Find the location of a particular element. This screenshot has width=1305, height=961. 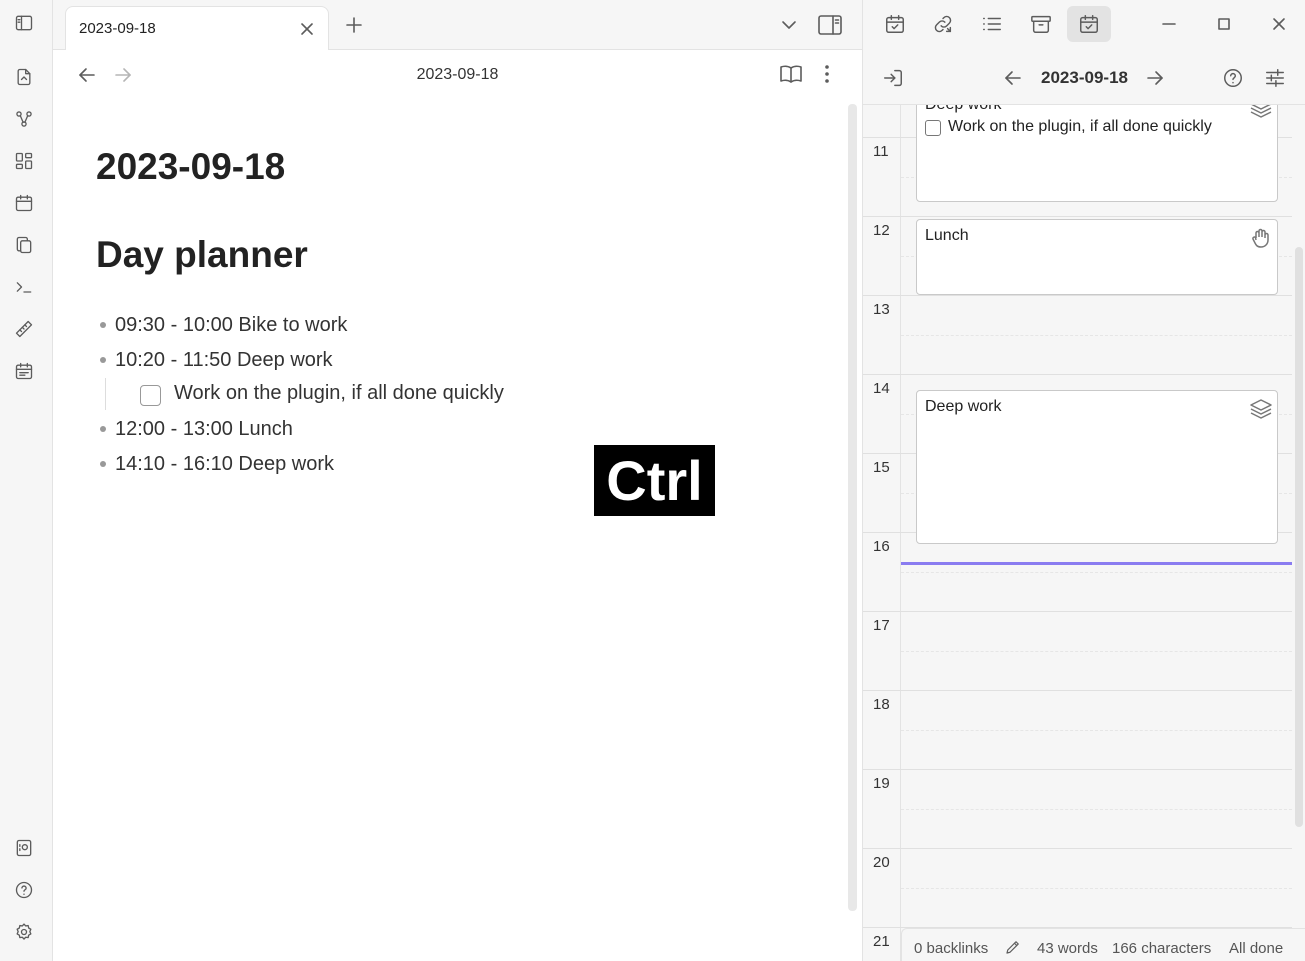

day-planner-tab-icon is located at coordinates (1089, 24).